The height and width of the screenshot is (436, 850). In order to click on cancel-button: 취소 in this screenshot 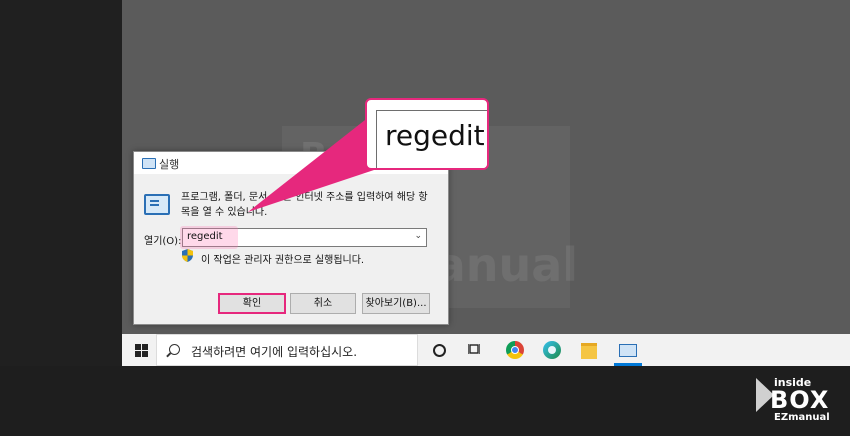, I will do `click(323, 303)`.